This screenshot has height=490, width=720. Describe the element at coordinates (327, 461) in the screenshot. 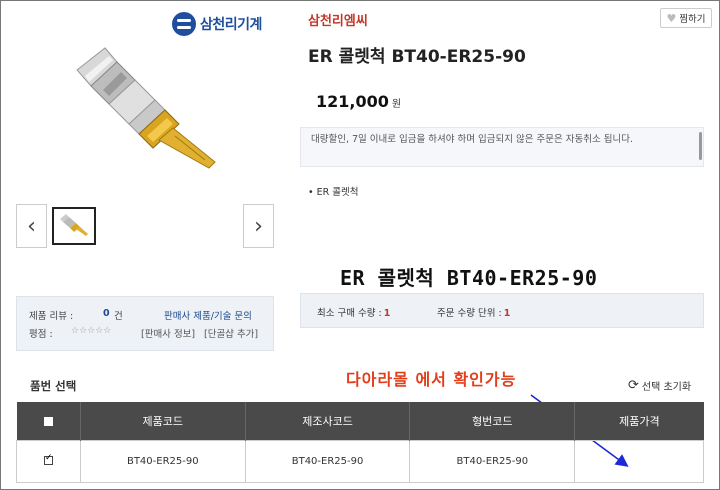

I see `maker-code-cell: BT40-ER25-90` at that location.